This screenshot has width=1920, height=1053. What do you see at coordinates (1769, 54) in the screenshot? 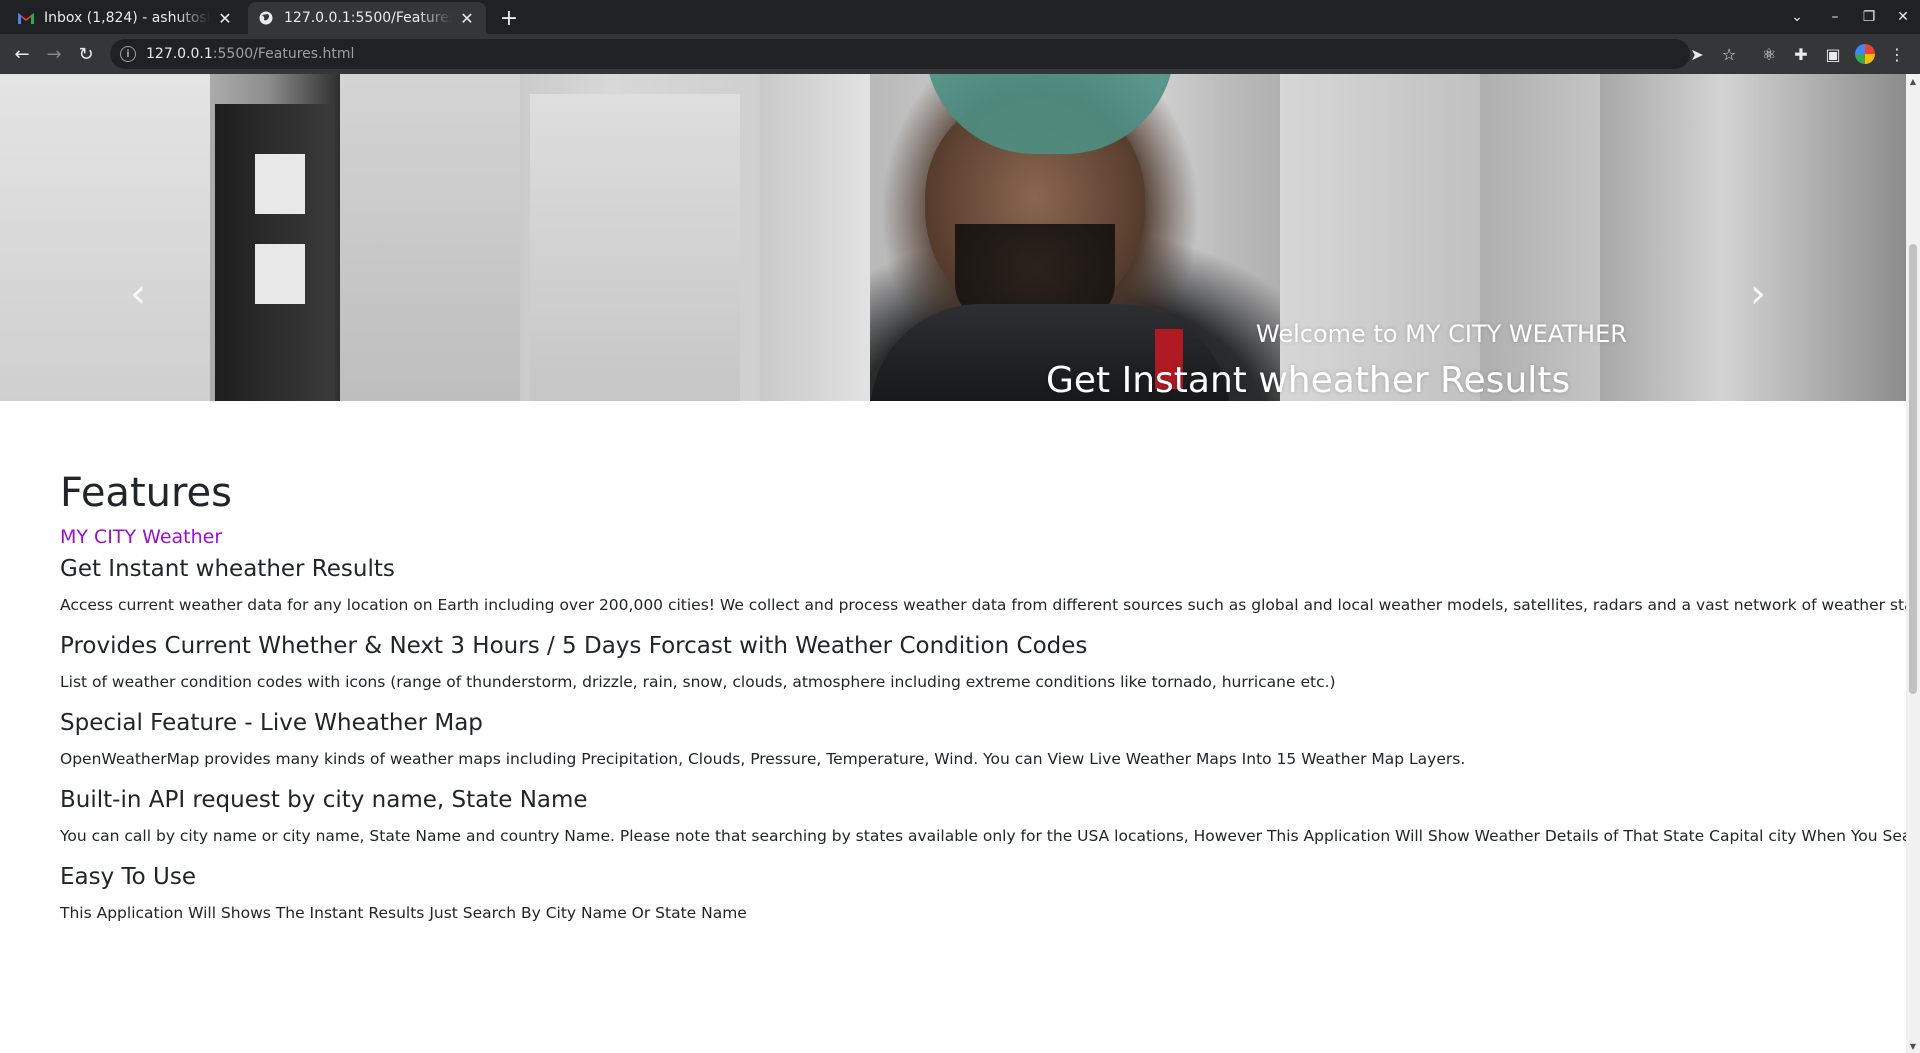
I see `react-devtools-icon: ⚛` at bounding box center [1769, 54].